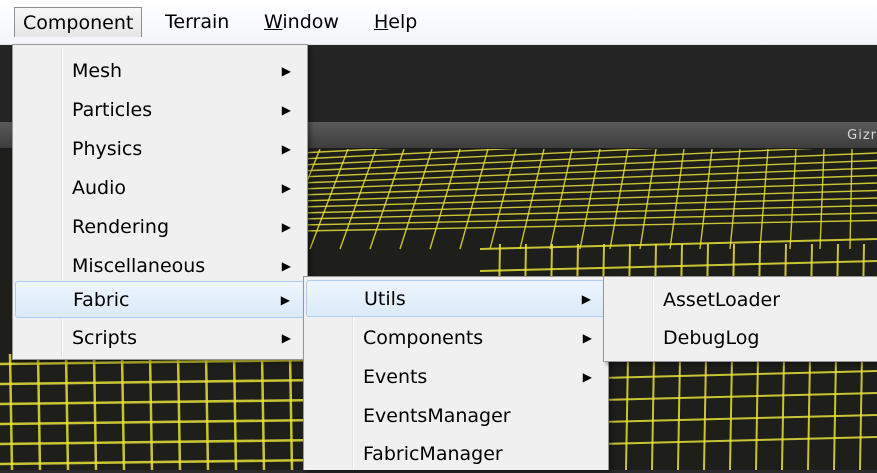 Image resolution: width=877 pixels, height=473 pixels. I want to click on menu-item-label: Miscellaneous, so click(139, 266).